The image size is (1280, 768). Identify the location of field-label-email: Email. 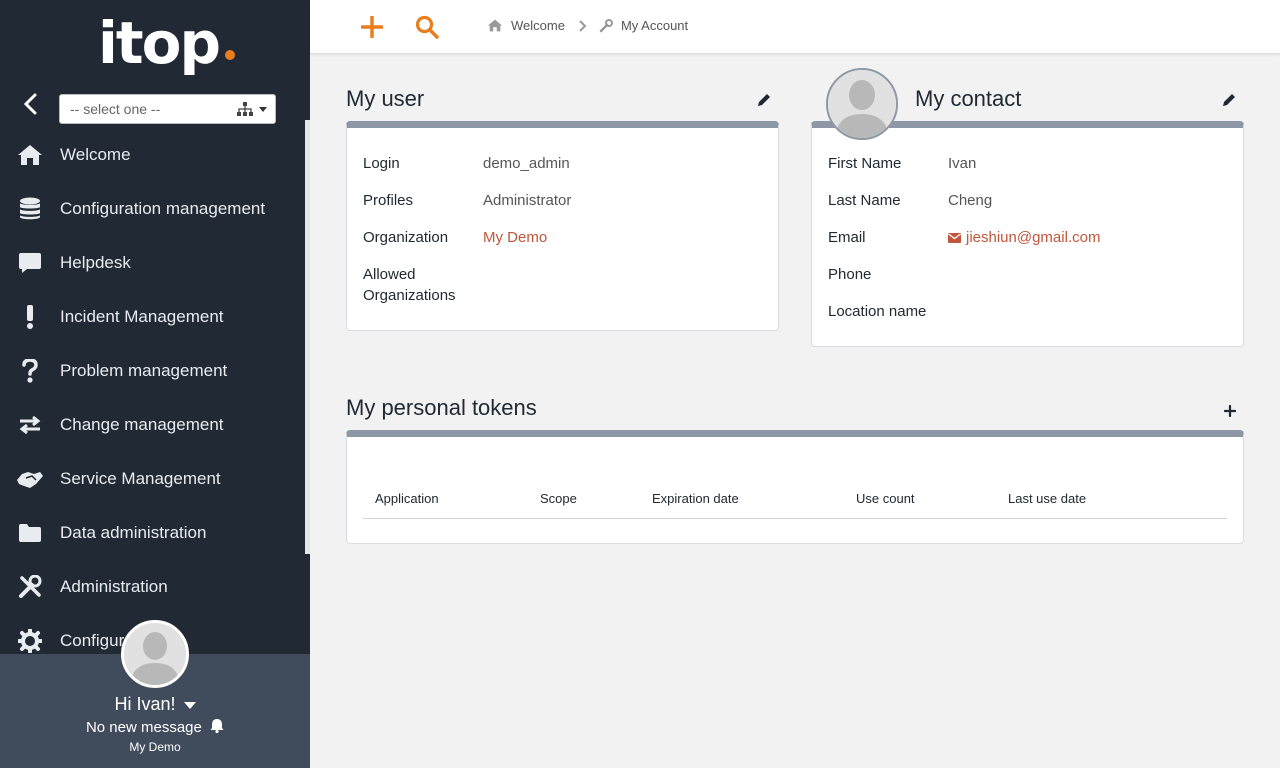
(847, 237).